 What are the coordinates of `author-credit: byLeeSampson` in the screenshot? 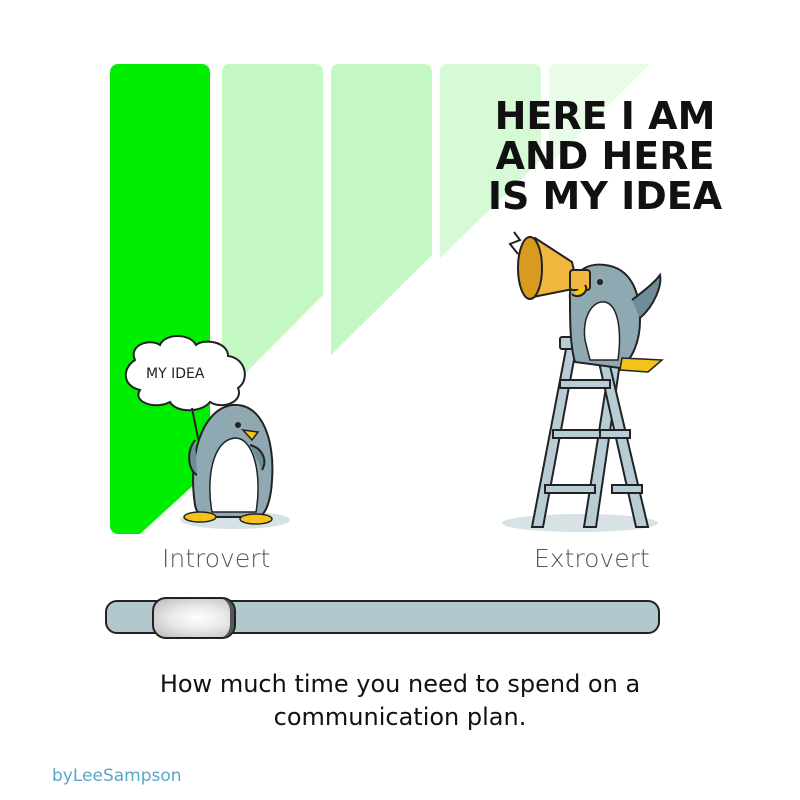 It's located at (117, 776).